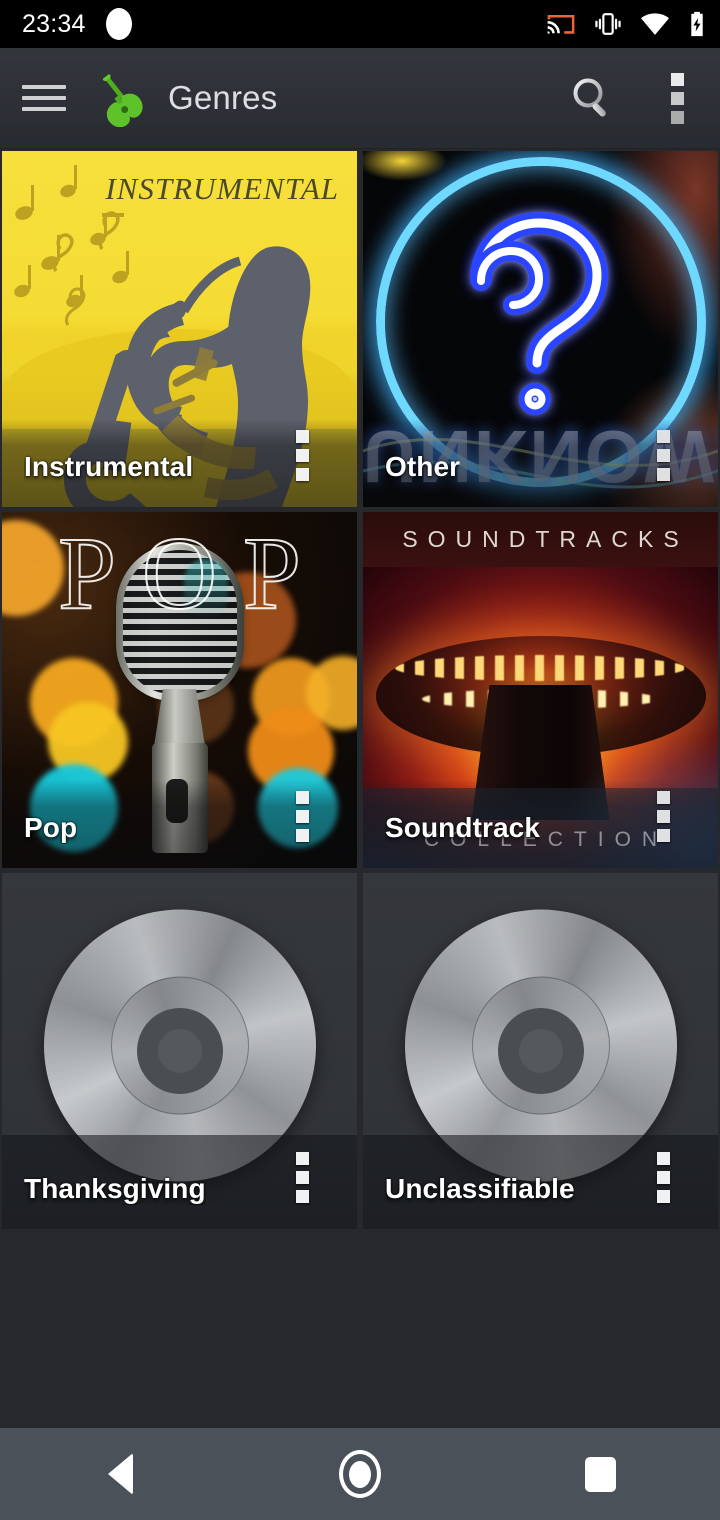 This screenshot has height=1520, width=720. I want to click on genre-tile-unclassifiable: Unclassifiable, so click(540, 1051).